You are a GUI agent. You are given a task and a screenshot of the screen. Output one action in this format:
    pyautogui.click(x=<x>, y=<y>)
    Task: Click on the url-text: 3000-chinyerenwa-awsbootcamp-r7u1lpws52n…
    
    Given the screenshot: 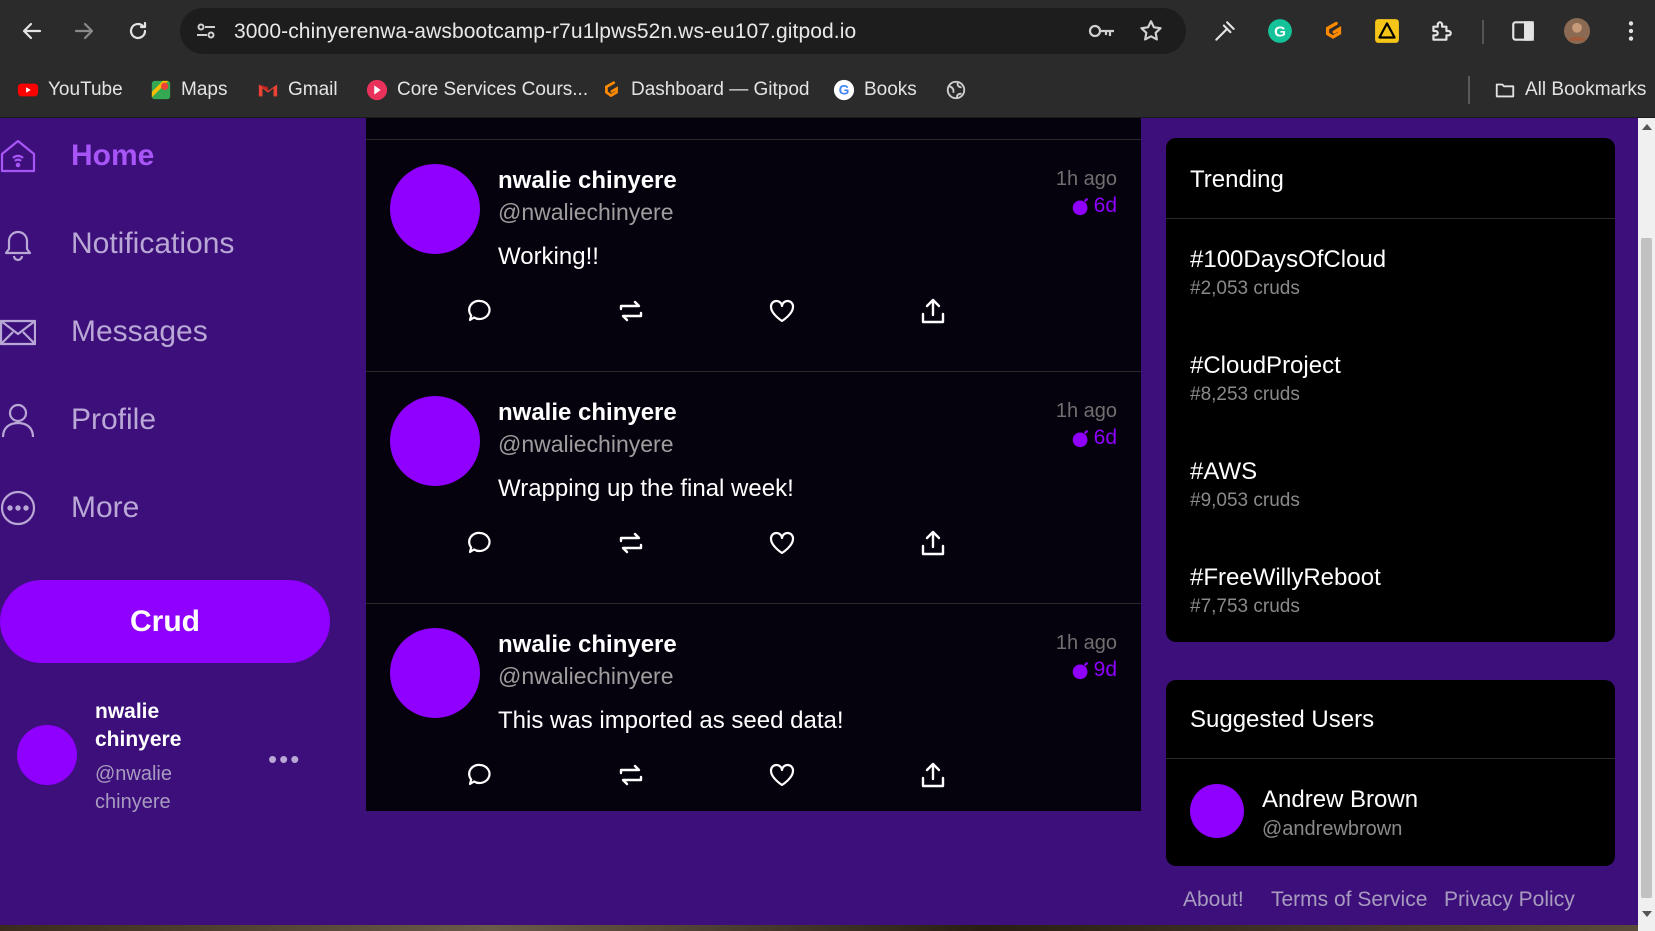 What is the action you would take?
    pyautogui.click(x=545, y=32)
    